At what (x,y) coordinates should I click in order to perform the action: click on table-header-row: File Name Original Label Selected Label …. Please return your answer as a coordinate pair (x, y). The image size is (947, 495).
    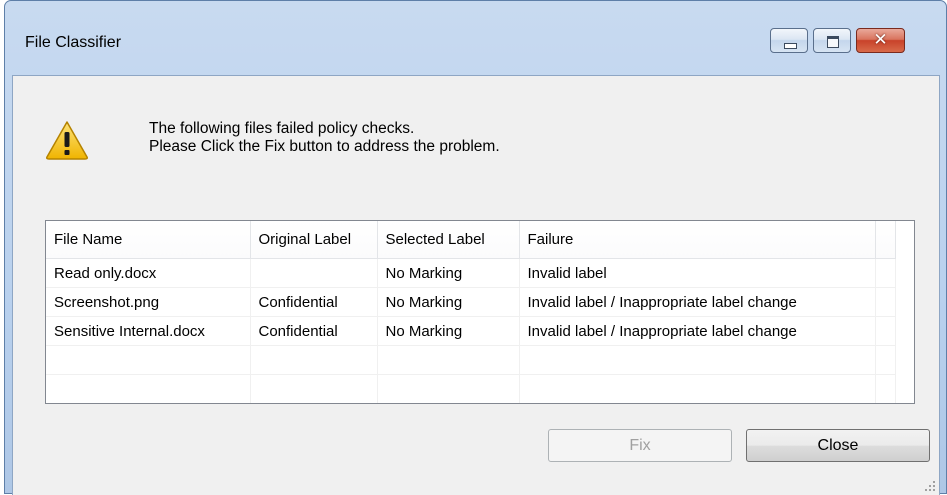
    Looking at the image, I should click on (471, 240).